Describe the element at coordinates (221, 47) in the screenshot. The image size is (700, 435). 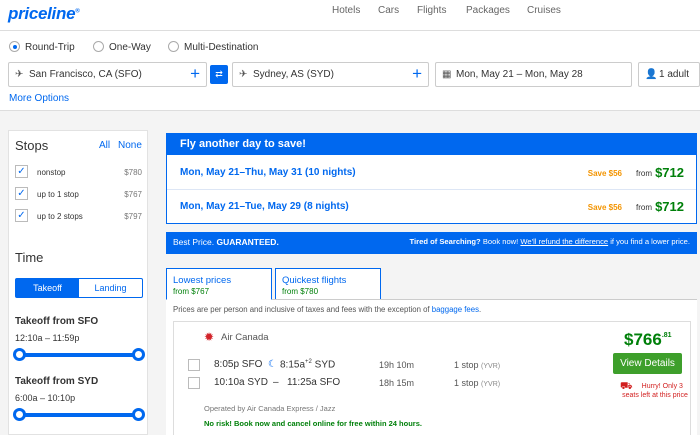
I see `radio-label: Multi-Destination` at that location.